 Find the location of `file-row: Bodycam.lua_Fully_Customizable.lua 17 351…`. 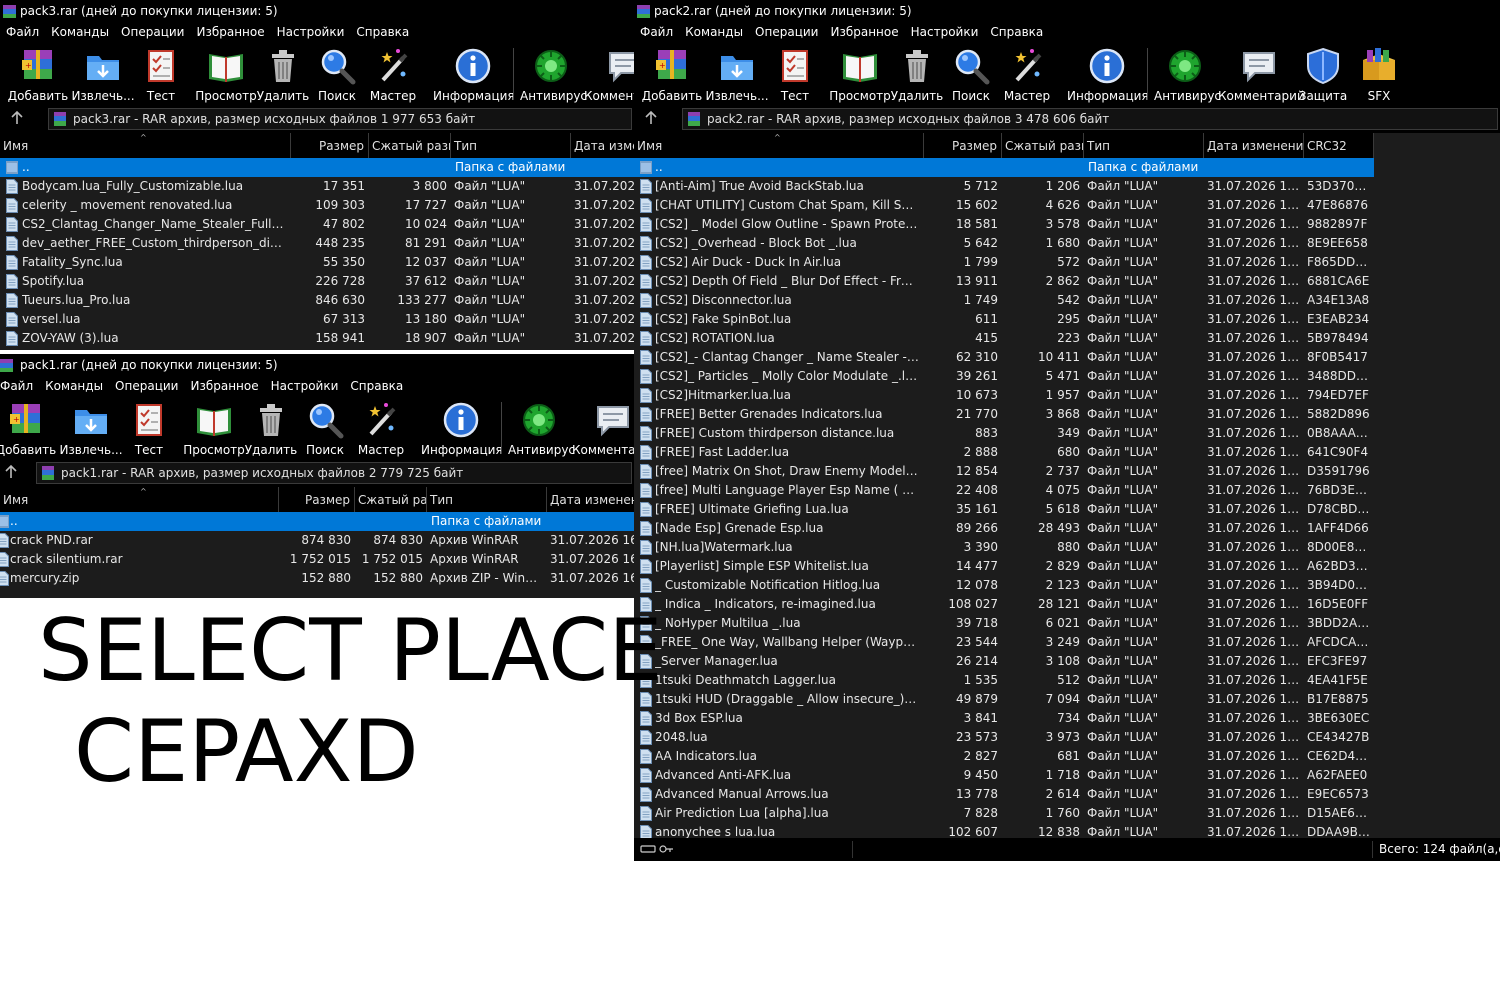

file-row: Bodycam.lua_Fully_Customizable.lua 17 351… is located at coordinates (317, 186).